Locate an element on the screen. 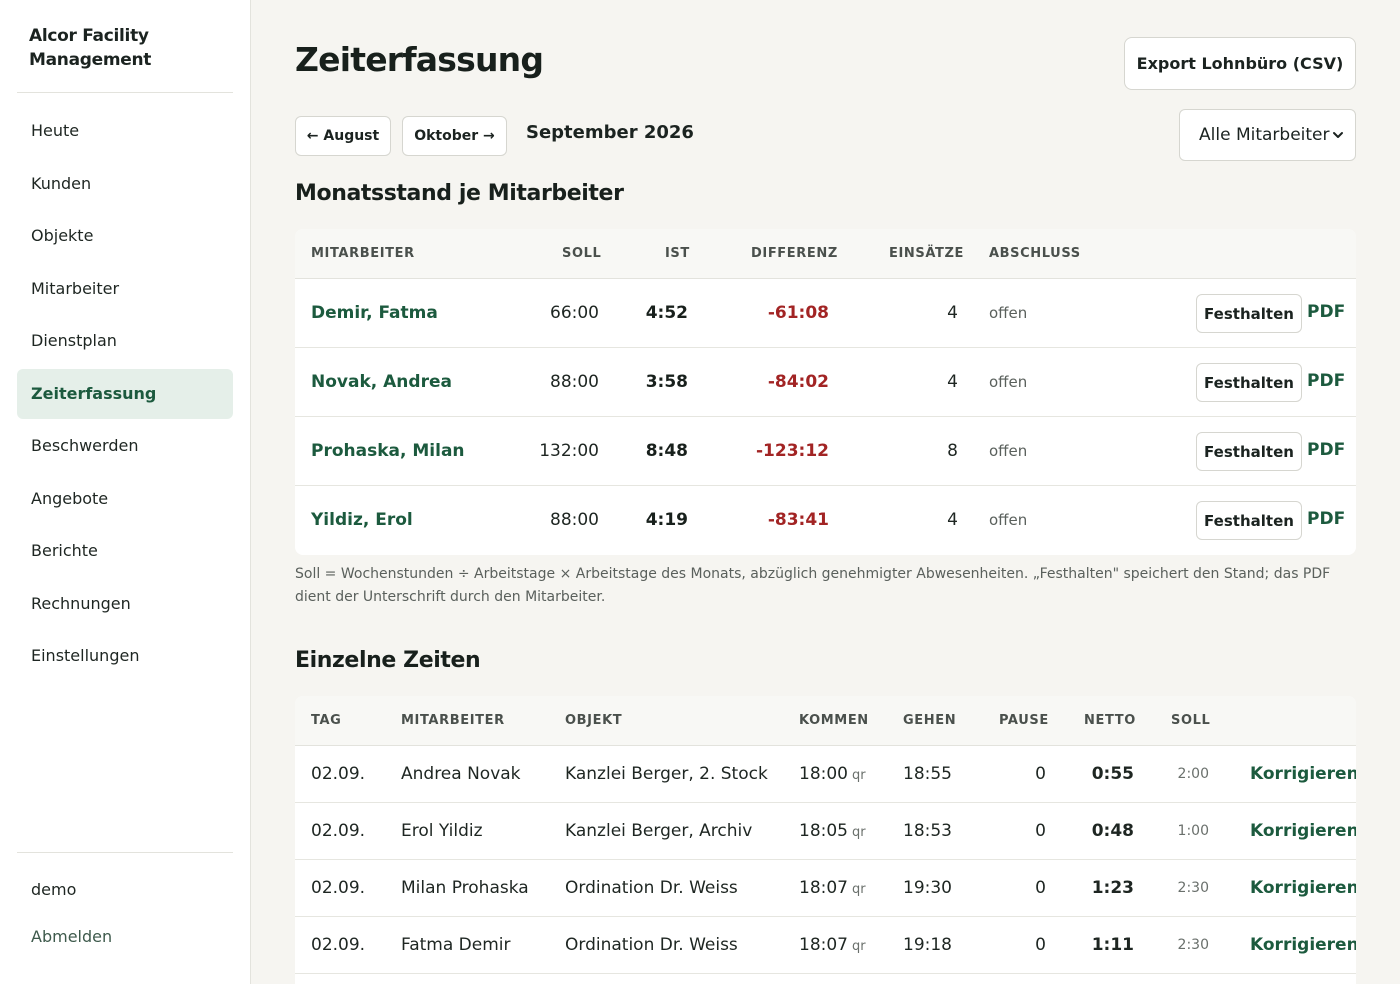 This screenshot has width=1400, height=984. employee-link: Prohaska, Milan is located at coordinates (388, 451).